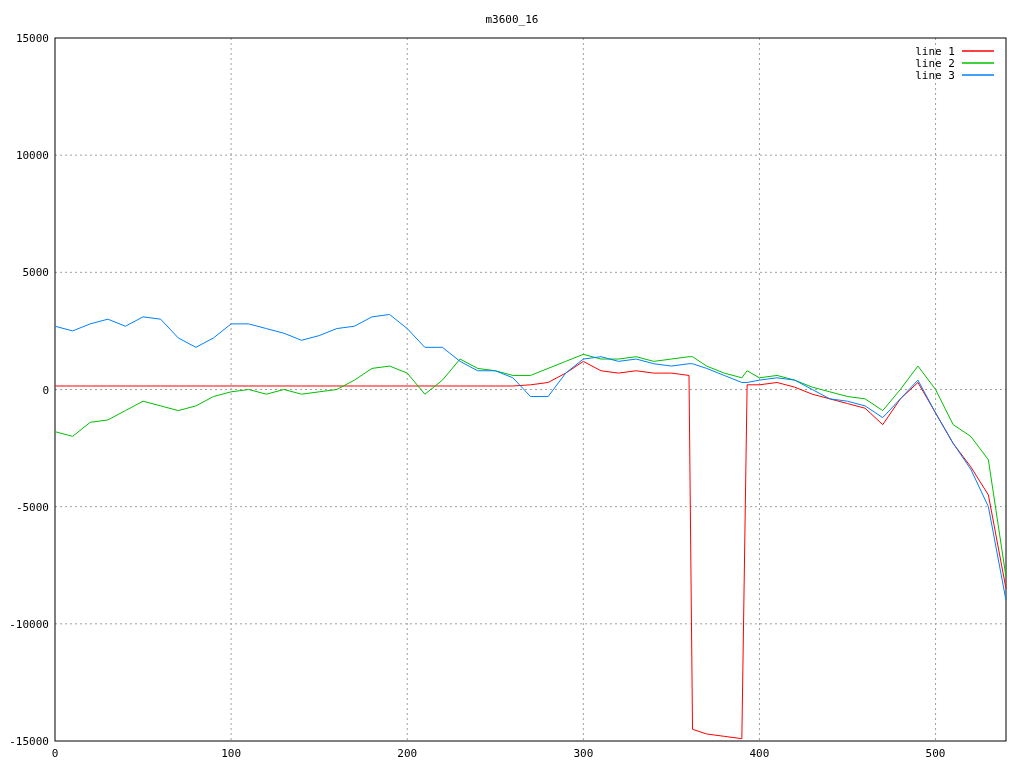  Describe the element at coordinates (935, 63) in the screenshot. I see `legend-label: line 2` at that location.